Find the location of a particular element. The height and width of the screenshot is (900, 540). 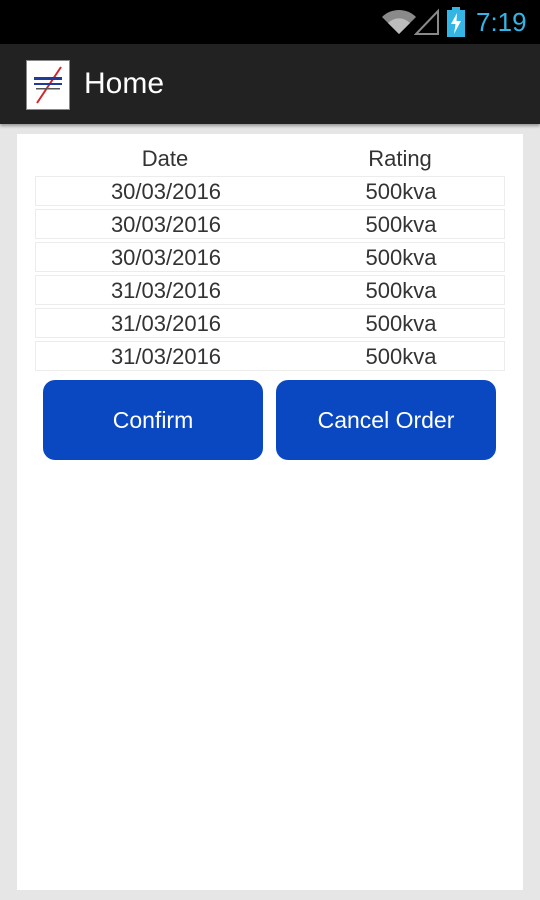

signal-icon is located at coordinates (426, 21).